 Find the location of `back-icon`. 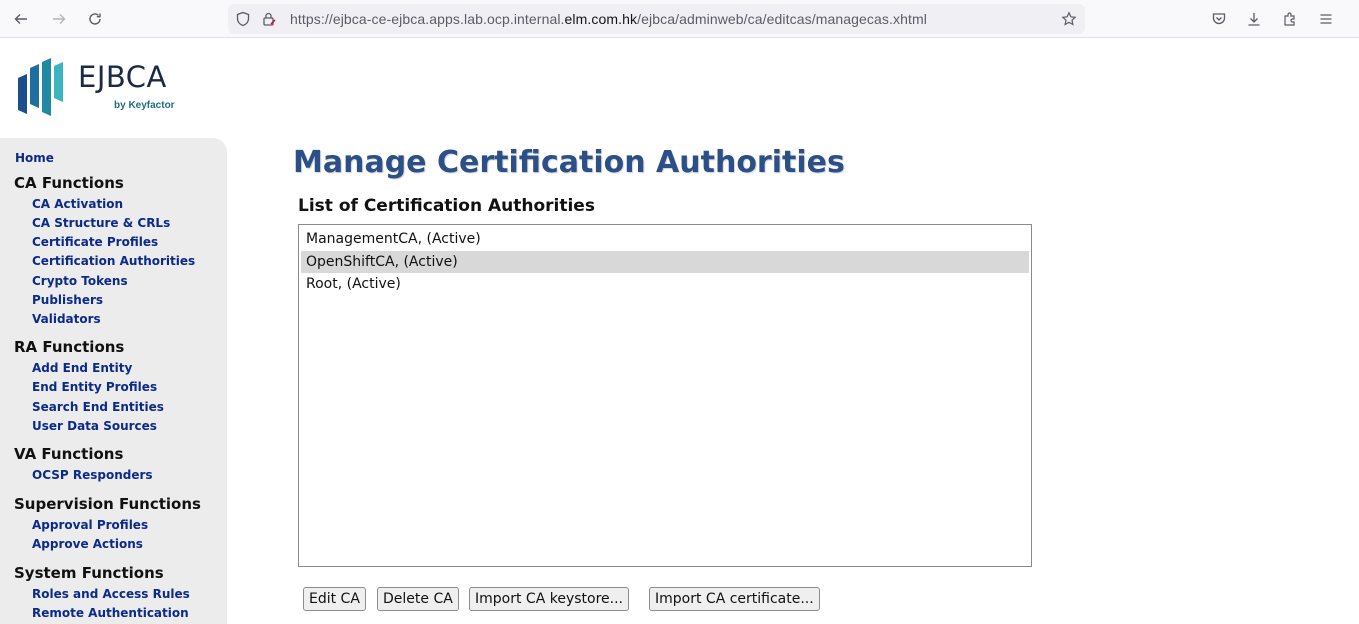

back-icon is located at coordinates (21, 19).